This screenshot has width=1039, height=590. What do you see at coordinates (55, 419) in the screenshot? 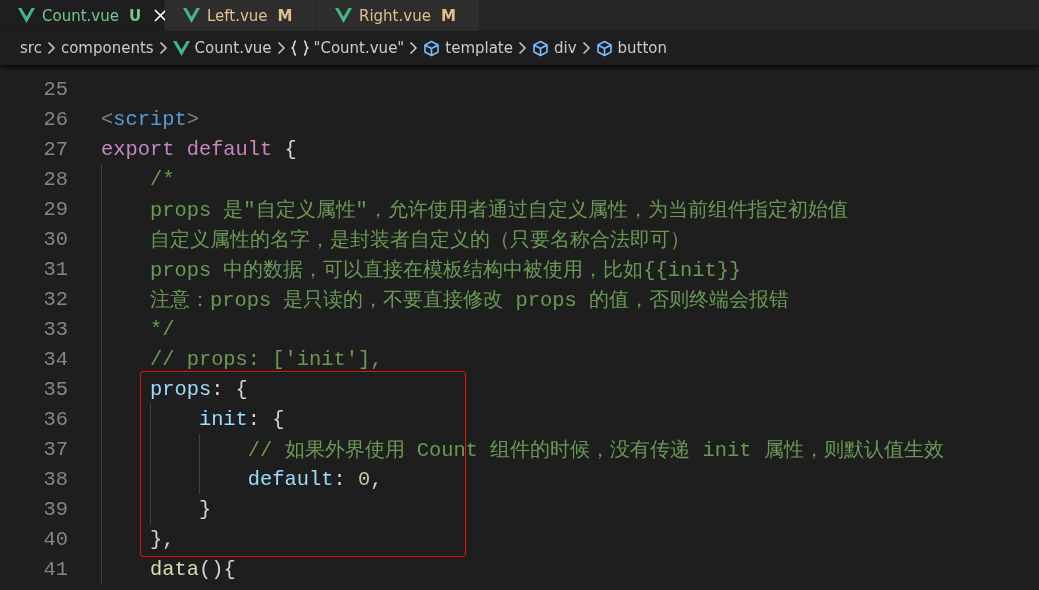
I see `line-number: 36` at bounding box center [55, 419].